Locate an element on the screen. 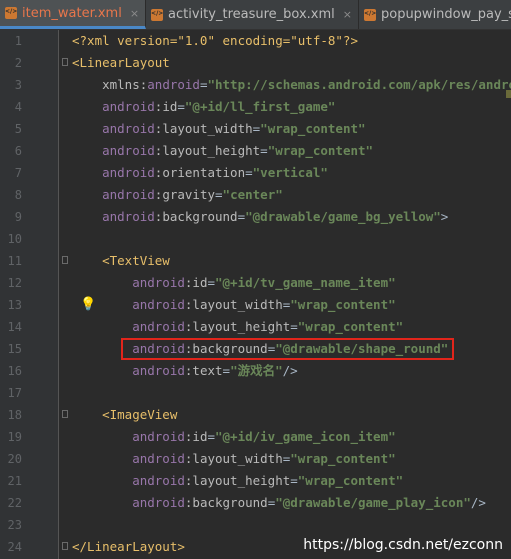  tab-label: activity_treasure_box.xml is located at coordinates (251, 14).